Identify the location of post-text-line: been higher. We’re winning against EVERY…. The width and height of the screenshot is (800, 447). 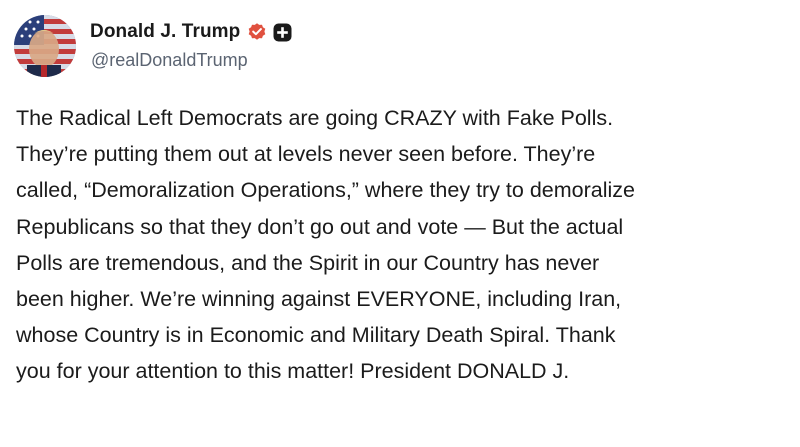
(319, 299).